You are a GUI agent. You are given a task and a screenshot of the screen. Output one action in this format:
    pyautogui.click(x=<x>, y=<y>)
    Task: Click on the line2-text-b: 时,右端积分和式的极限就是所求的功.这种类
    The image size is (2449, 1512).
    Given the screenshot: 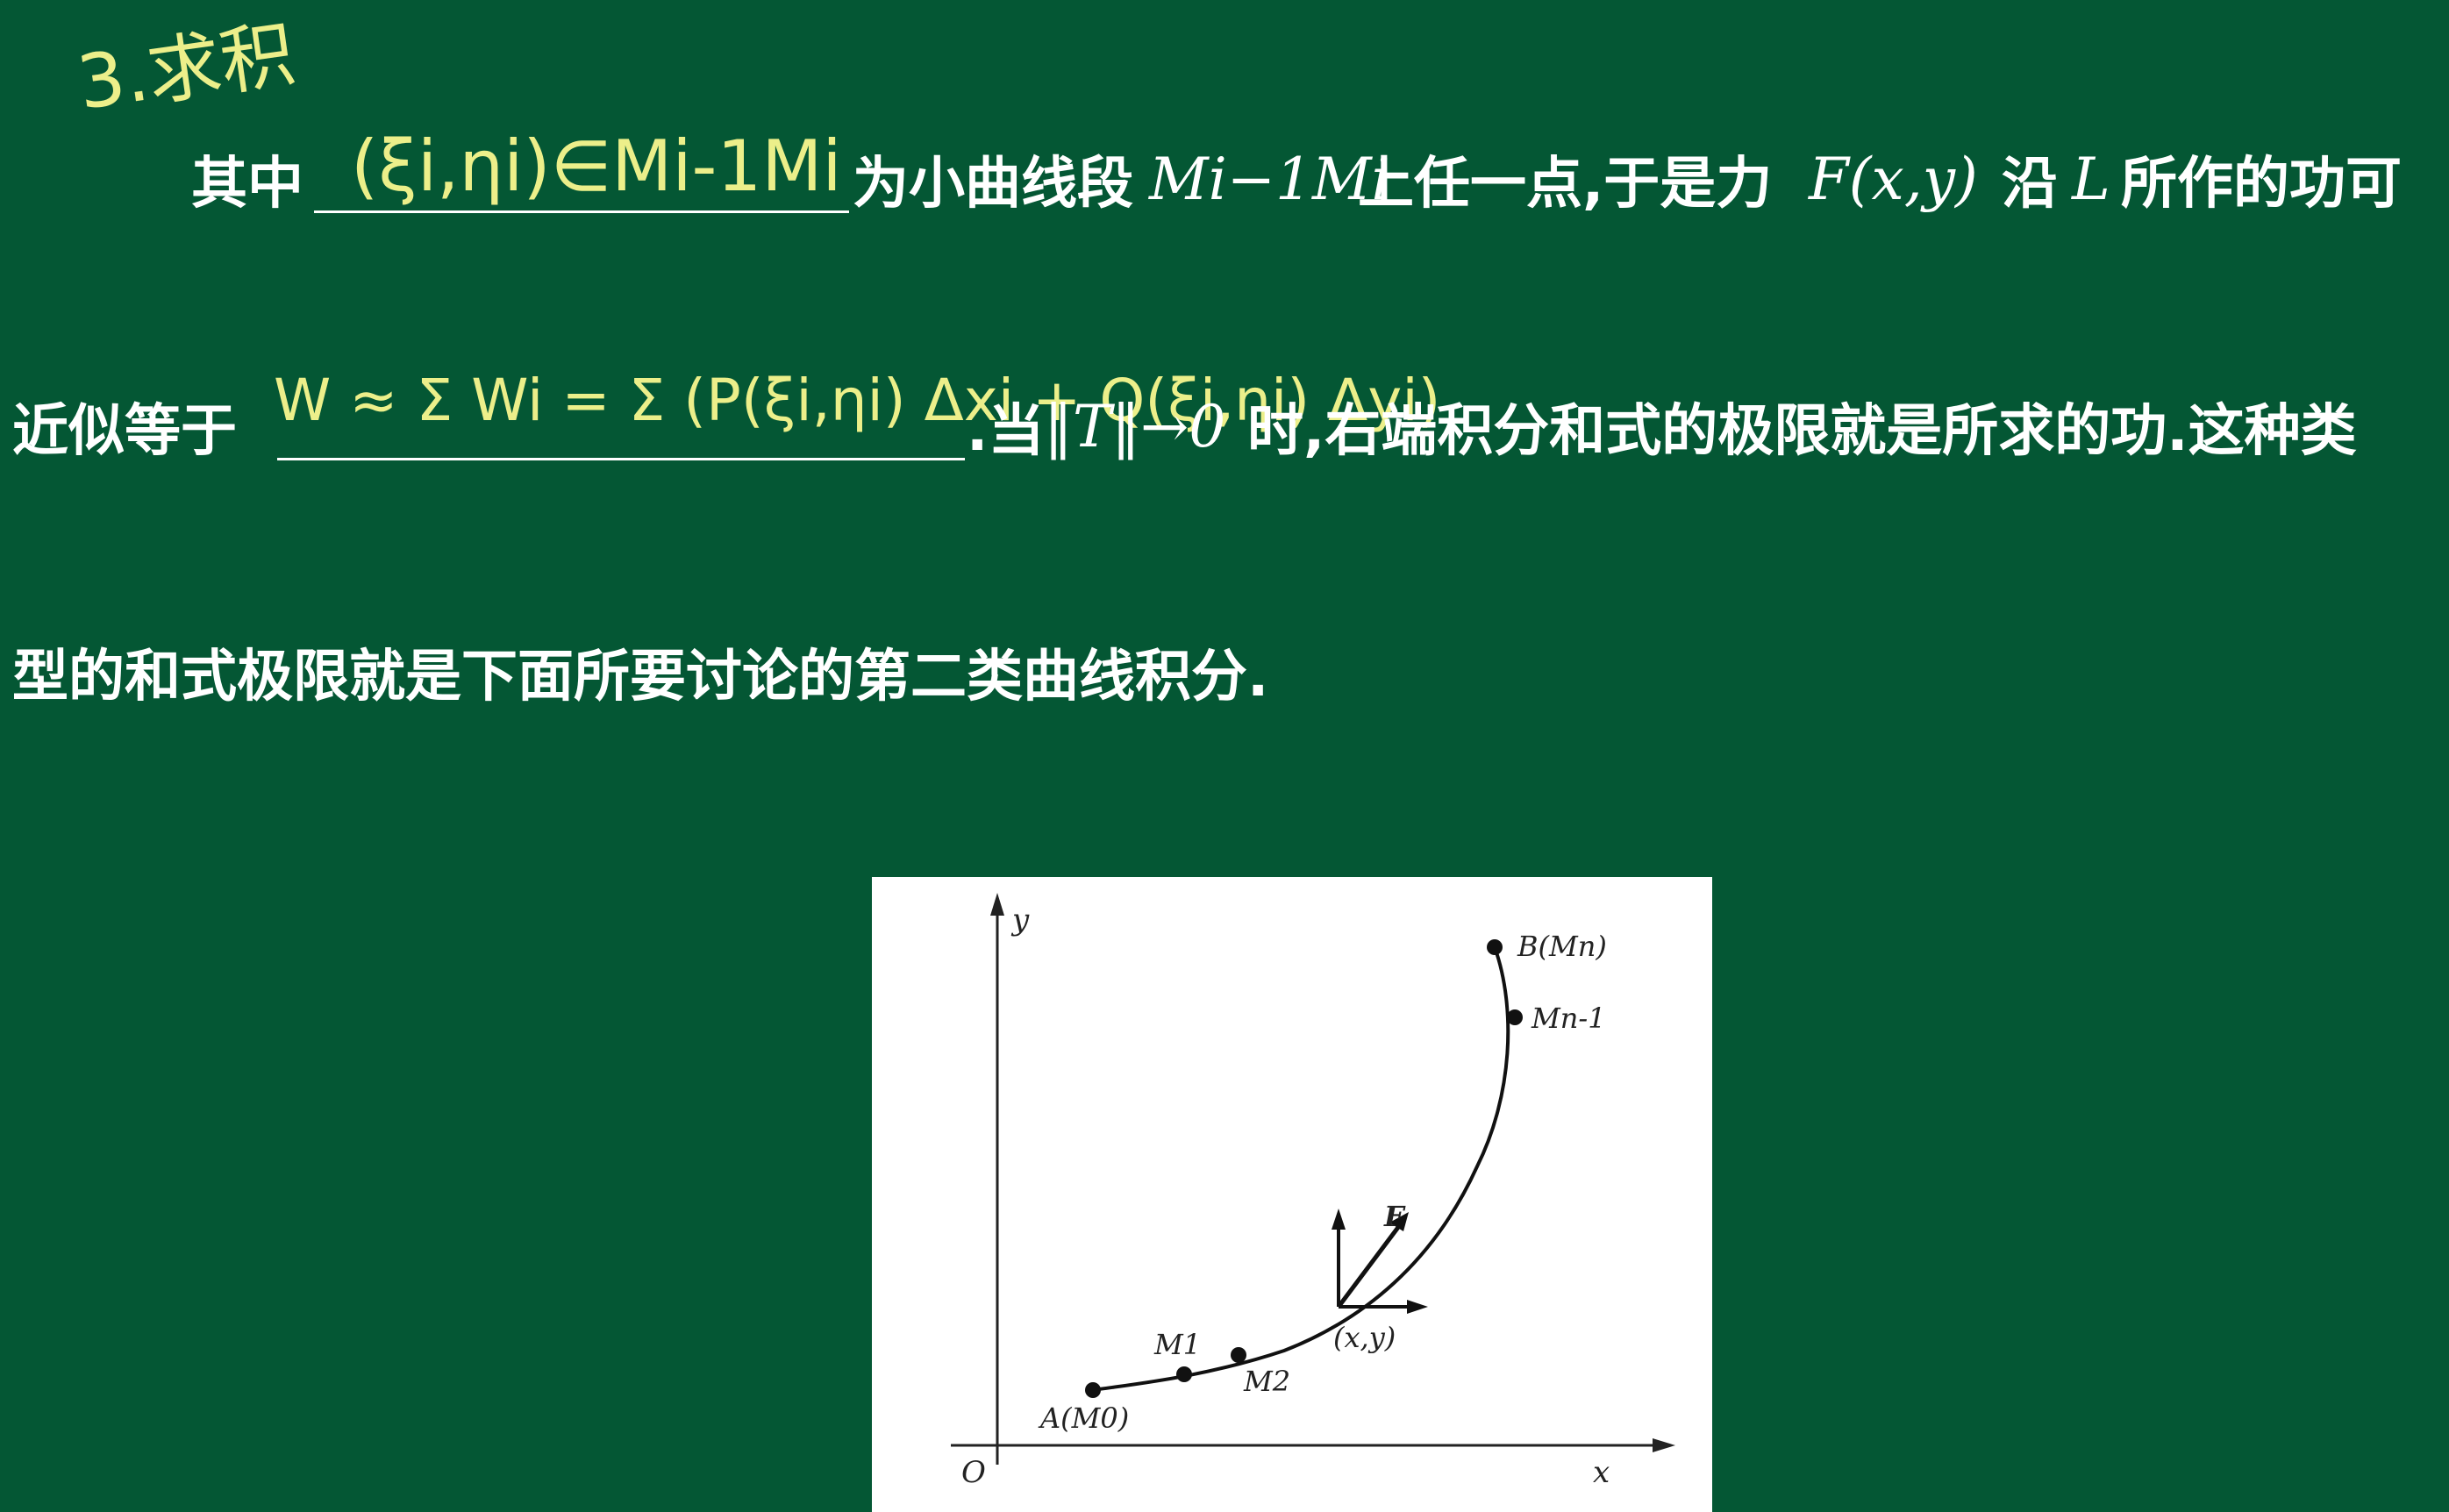 What is the action you would take?
    pyautogui.click(x=1802, y=431)
    